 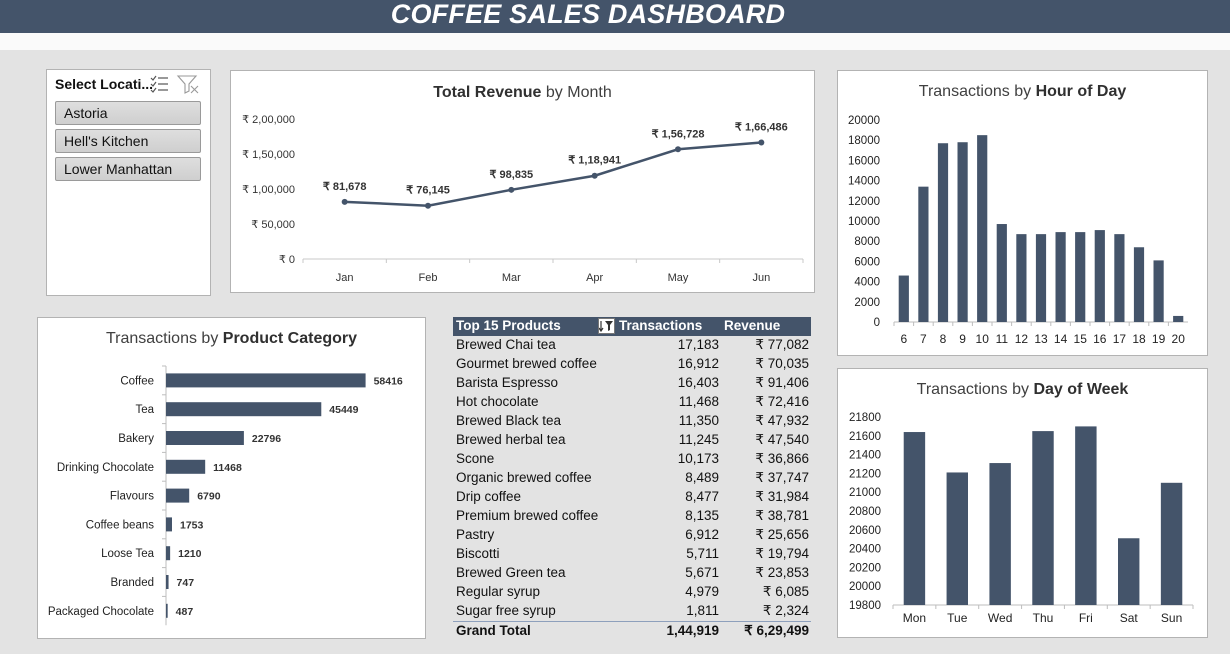 I want to click on y-tick-label: Drinking Chocolate, so click(x=105, y=468).